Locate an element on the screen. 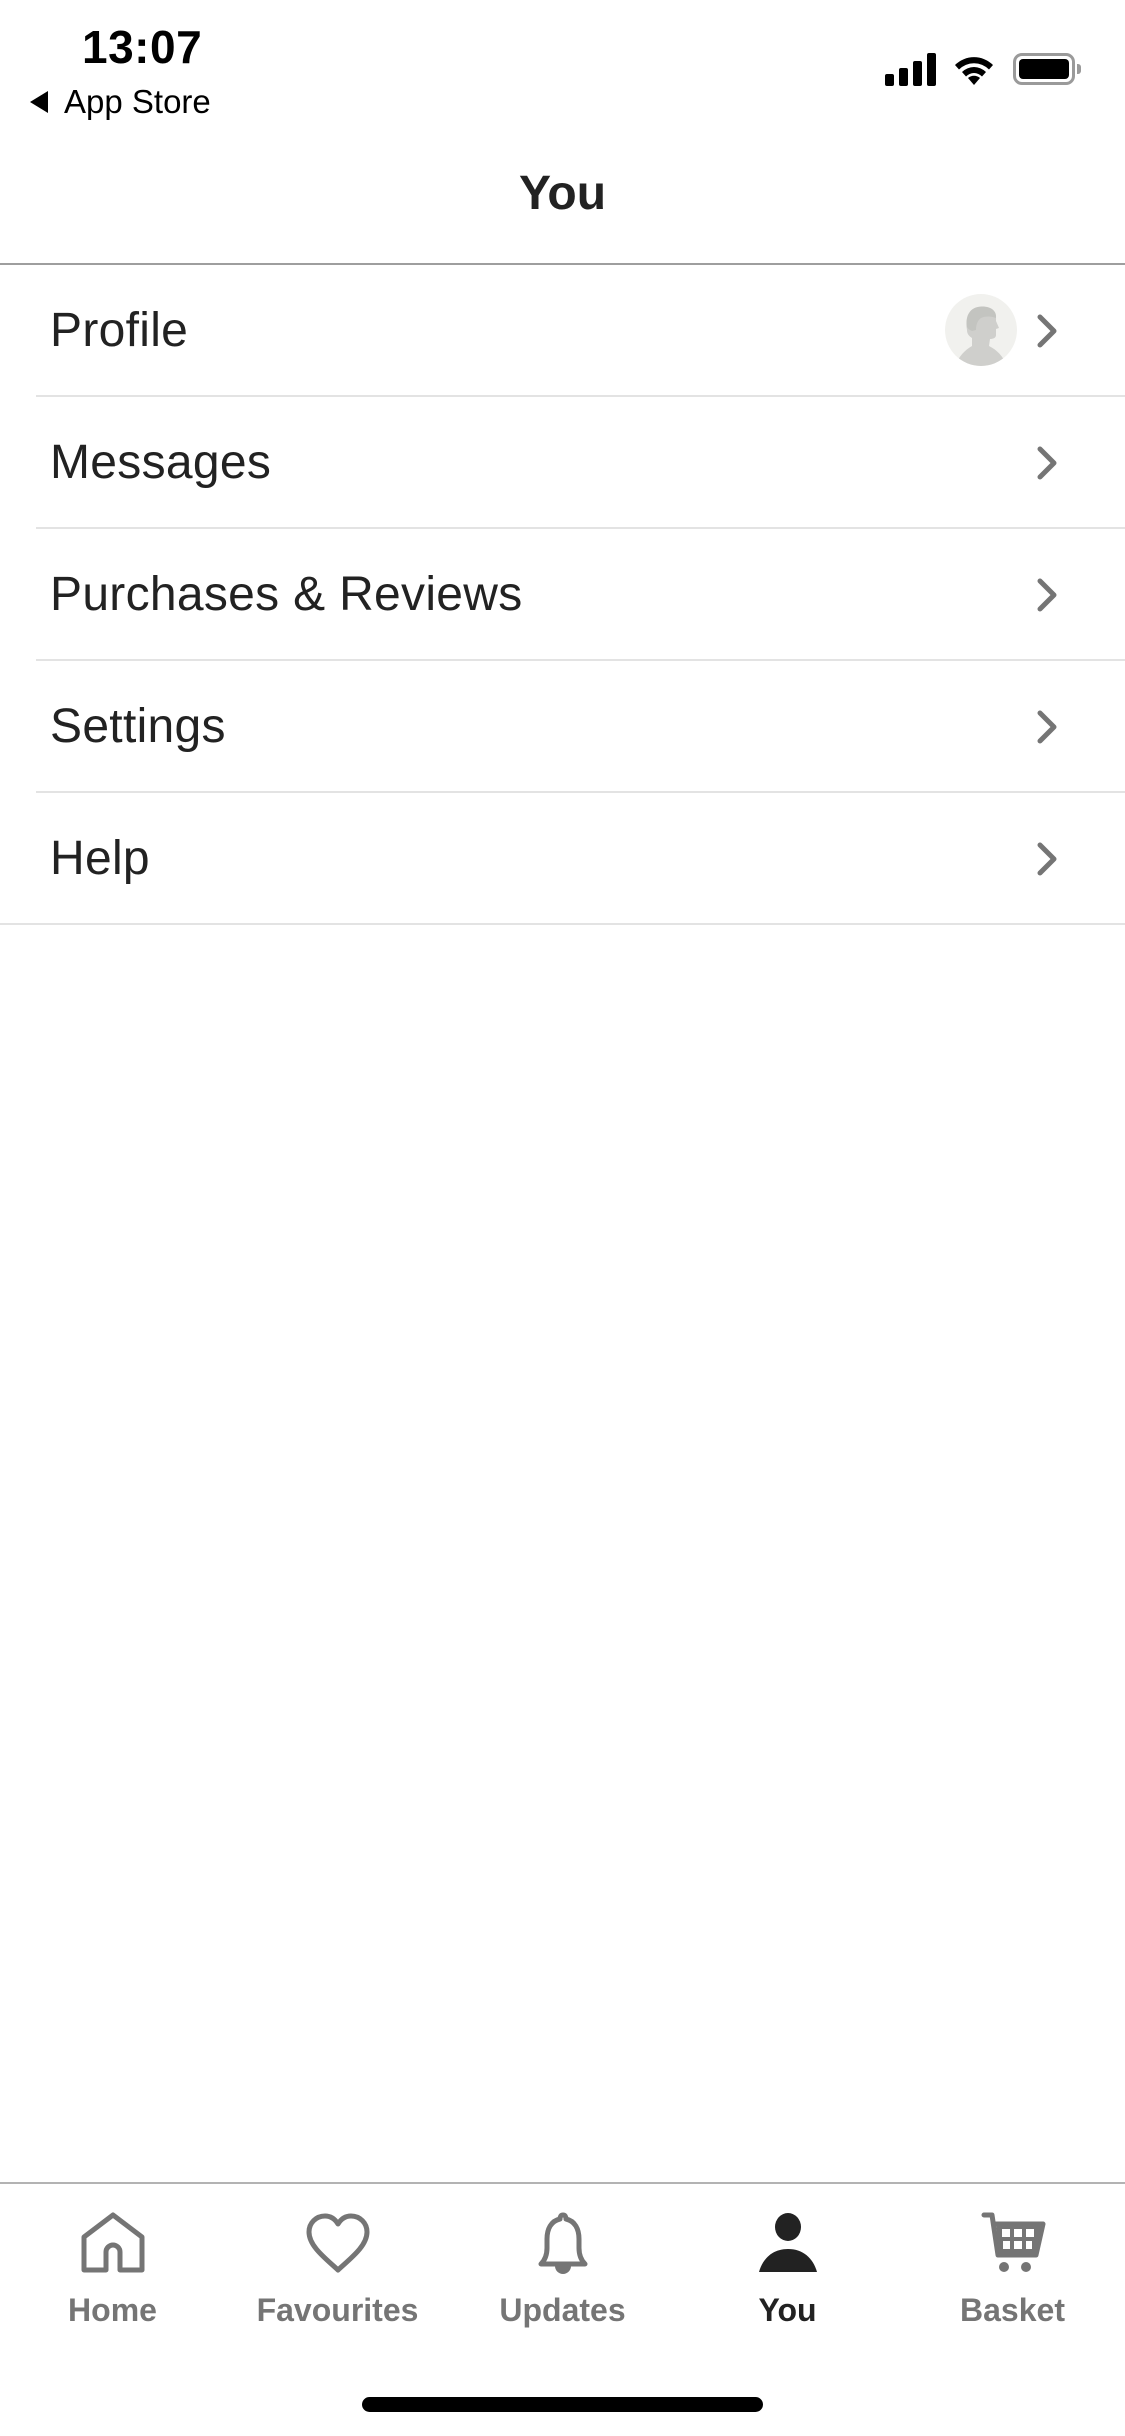 The image size is (1125, 2436). menu-item-purchases-reviews: Purchases & Reviews is located at coordinates (562, 595).